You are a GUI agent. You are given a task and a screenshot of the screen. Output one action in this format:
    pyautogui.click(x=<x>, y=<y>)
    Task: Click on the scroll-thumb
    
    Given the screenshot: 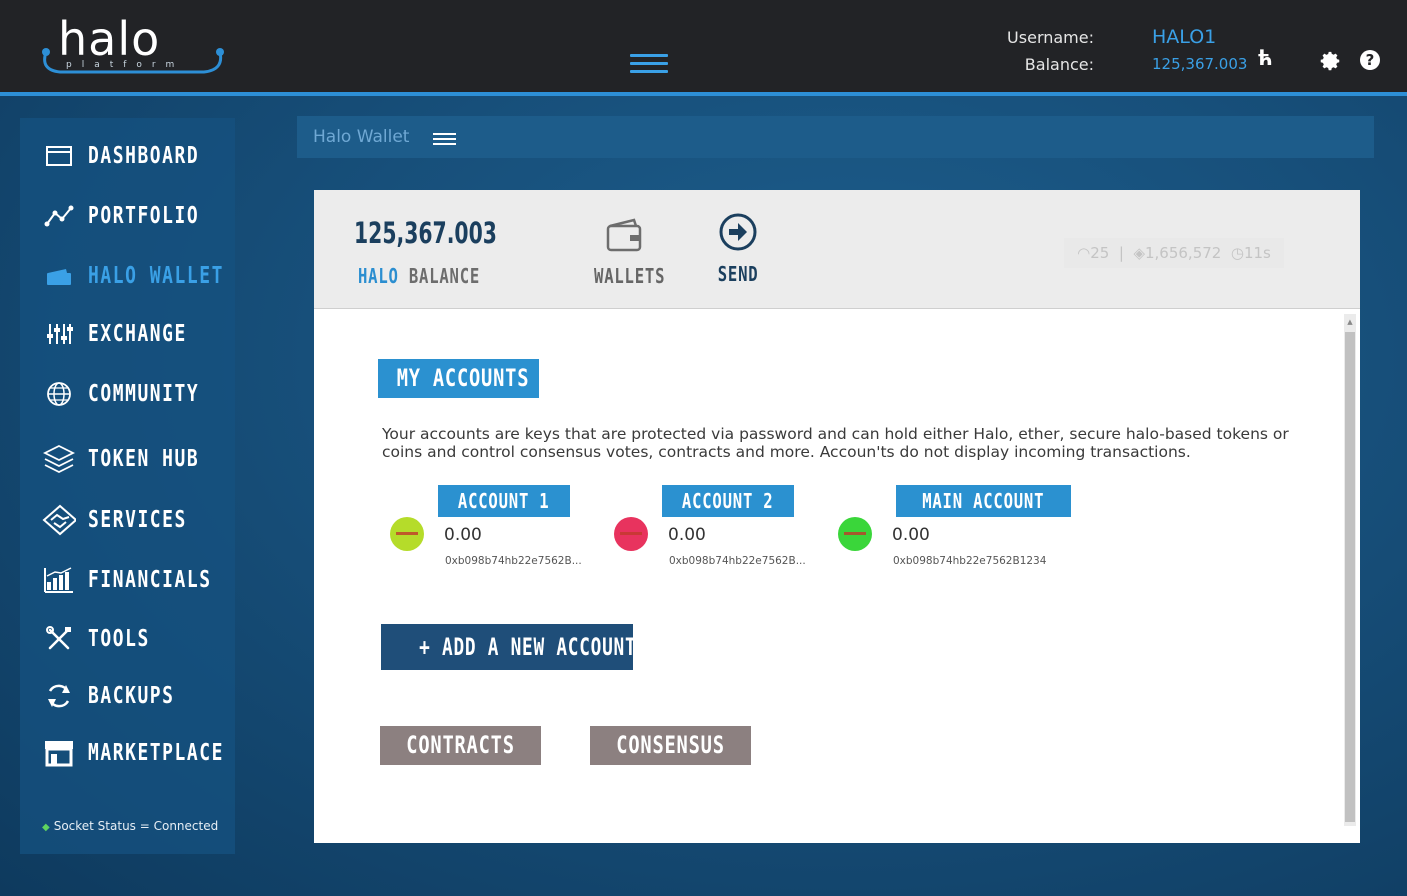 What is the action you would take?
    pyautogui.click(x=1350, y=577)
    